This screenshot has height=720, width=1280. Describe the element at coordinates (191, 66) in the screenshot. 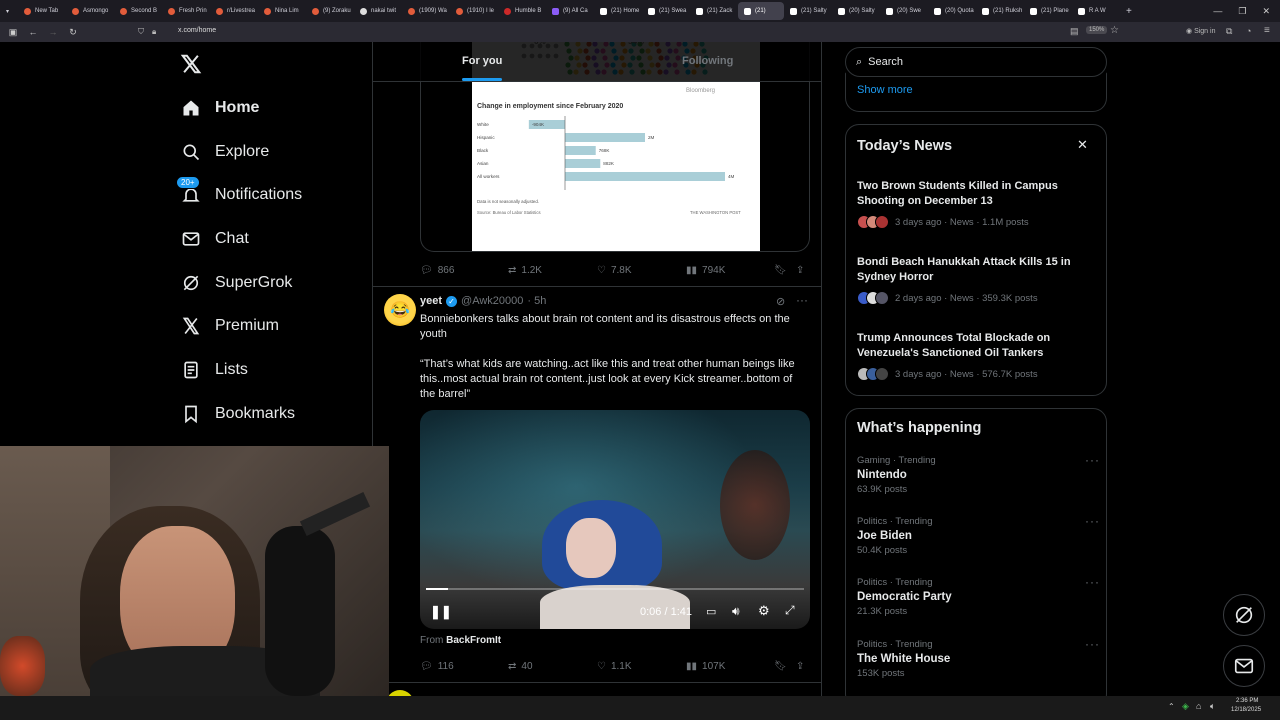

I see `x-logo-icon` at that location.